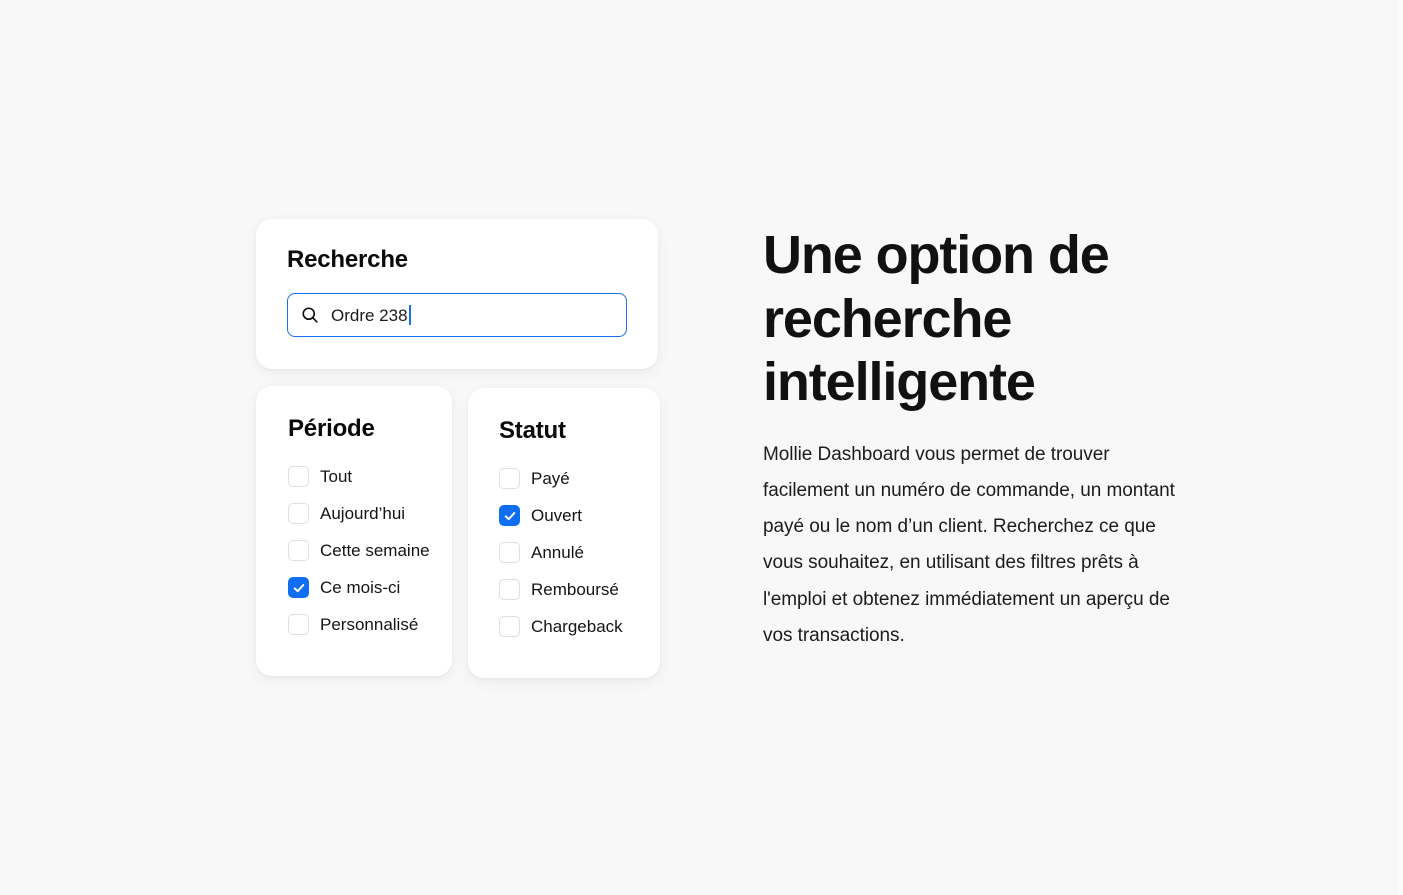 The image size is (1403, 895). I want to click on status-option-row: Chargeback, so click(579, 626).